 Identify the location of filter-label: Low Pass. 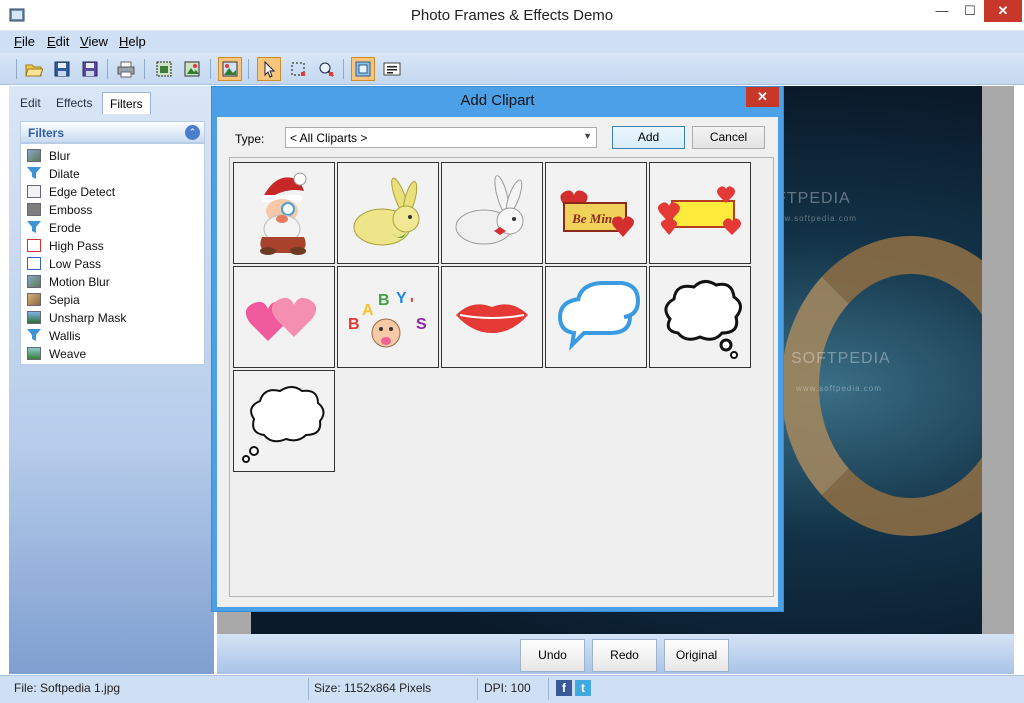
(75, 264).